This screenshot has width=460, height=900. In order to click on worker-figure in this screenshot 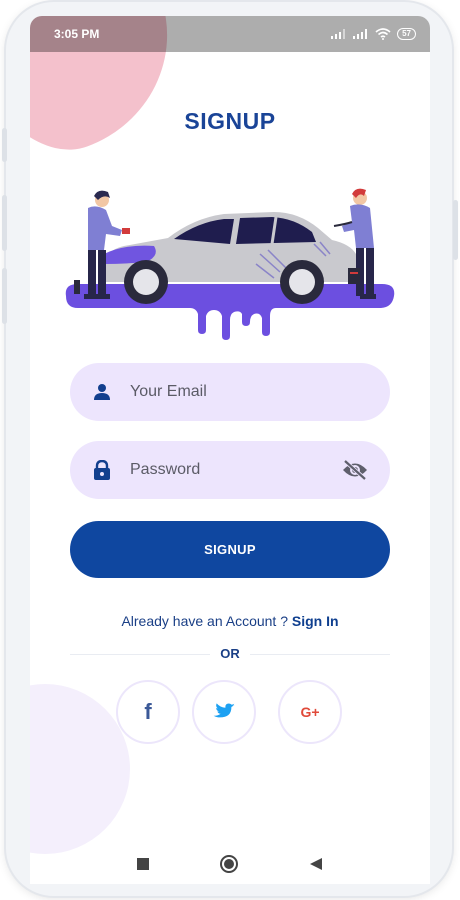, I will do `click(102, 244)`.